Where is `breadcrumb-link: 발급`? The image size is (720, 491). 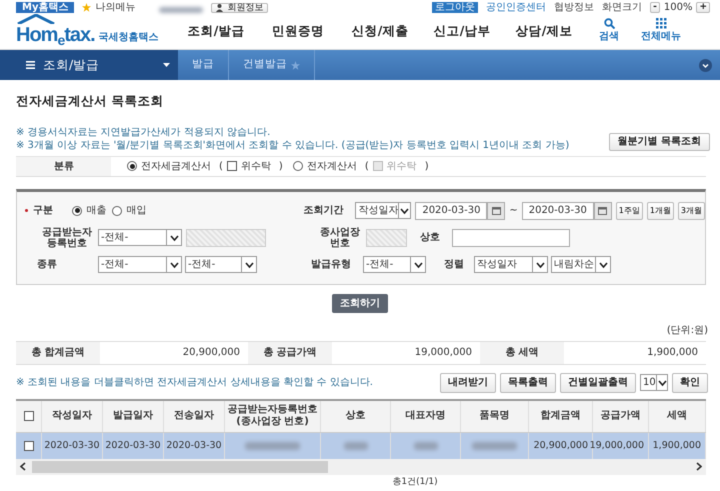
breadcrumb-link: 발급 is located at coordinates (203, 65).